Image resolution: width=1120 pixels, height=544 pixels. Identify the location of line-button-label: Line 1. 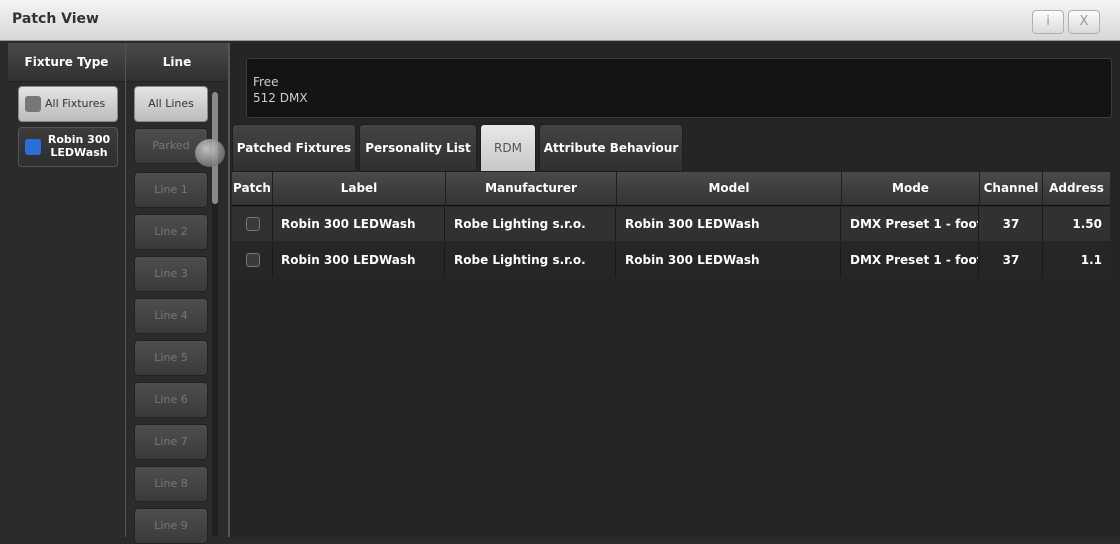
(171, 189).